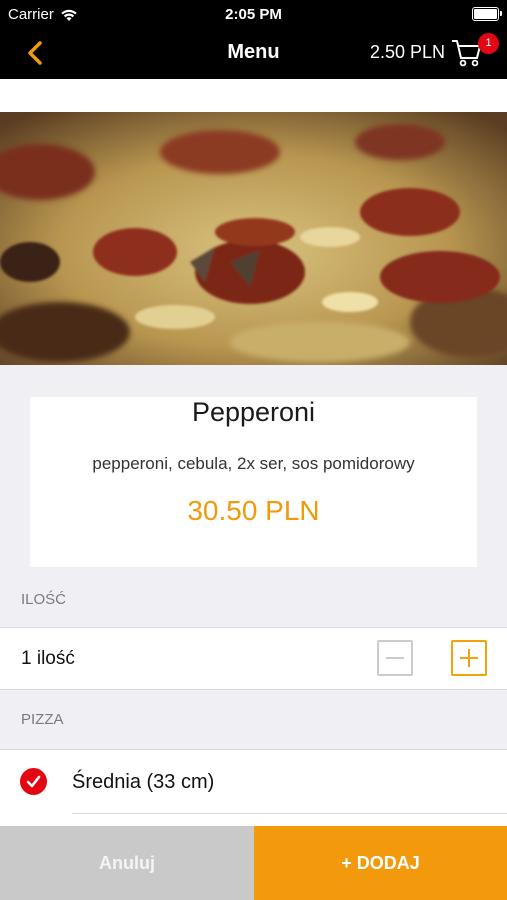 Image resolution: width=507 pixels, height=900 pixels. Describe the element at coordinates (253, 788) in the screenshot. I see `size-option-row: Średnia (33 cm)` at that location.